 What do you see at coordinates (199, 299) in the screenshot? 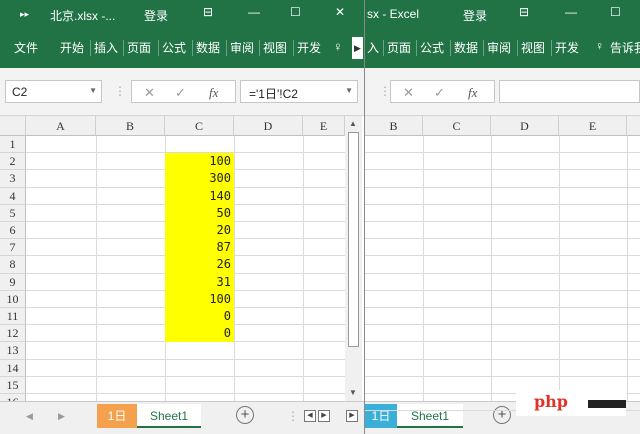
I see `cell-c10: 100` at bounding box center [199, 299].